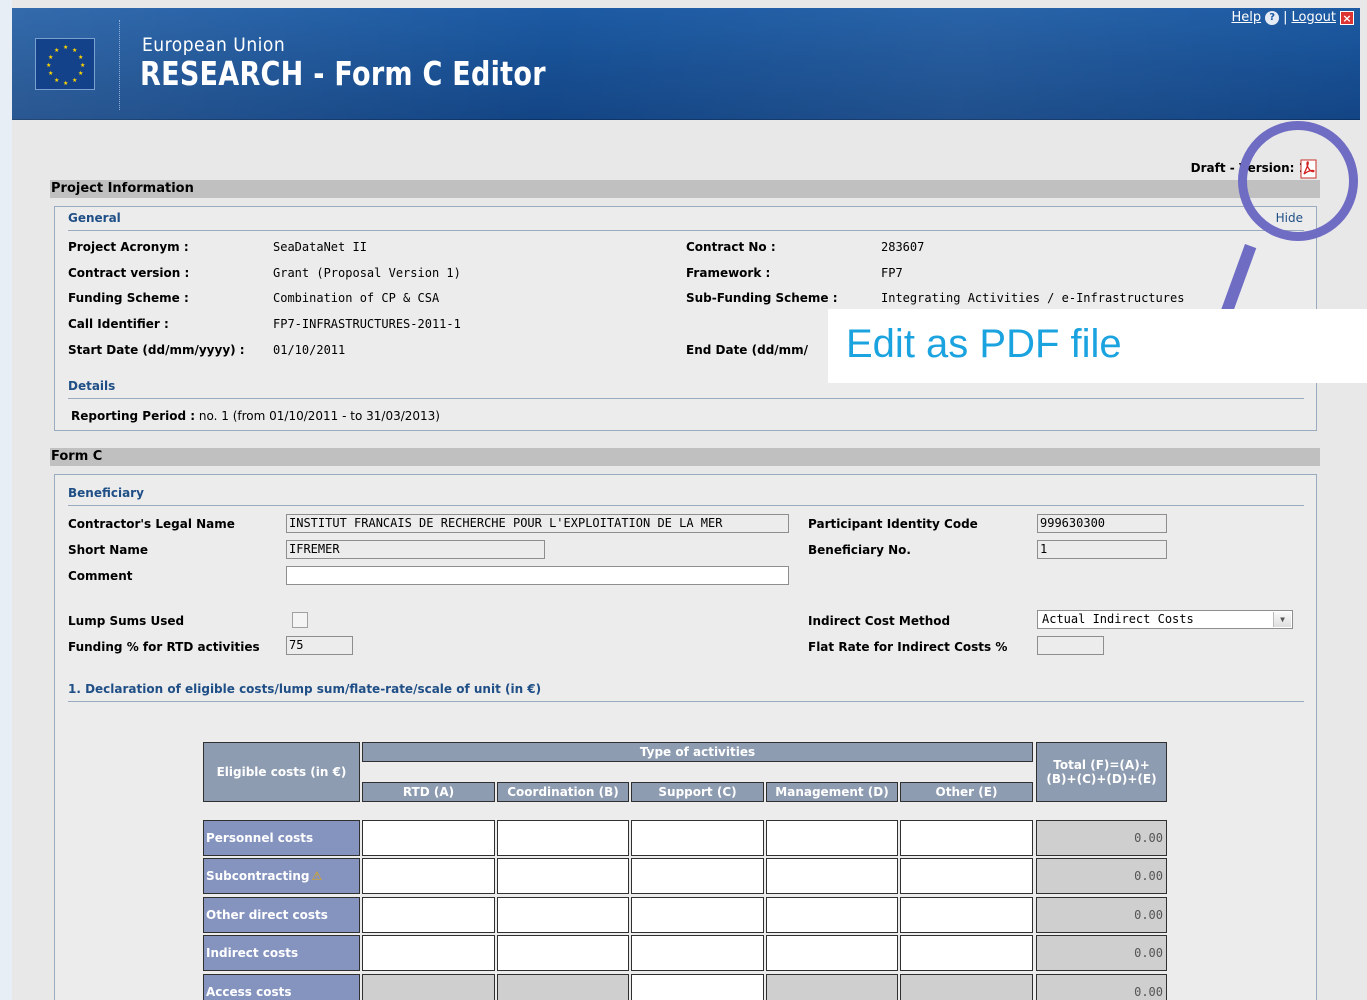 The height and width of the screenshot is (1000, 1367). Describe the element at coordinates (249, 992) in the screenshot. I see `cost-row-label-text: Access costs` at that location.